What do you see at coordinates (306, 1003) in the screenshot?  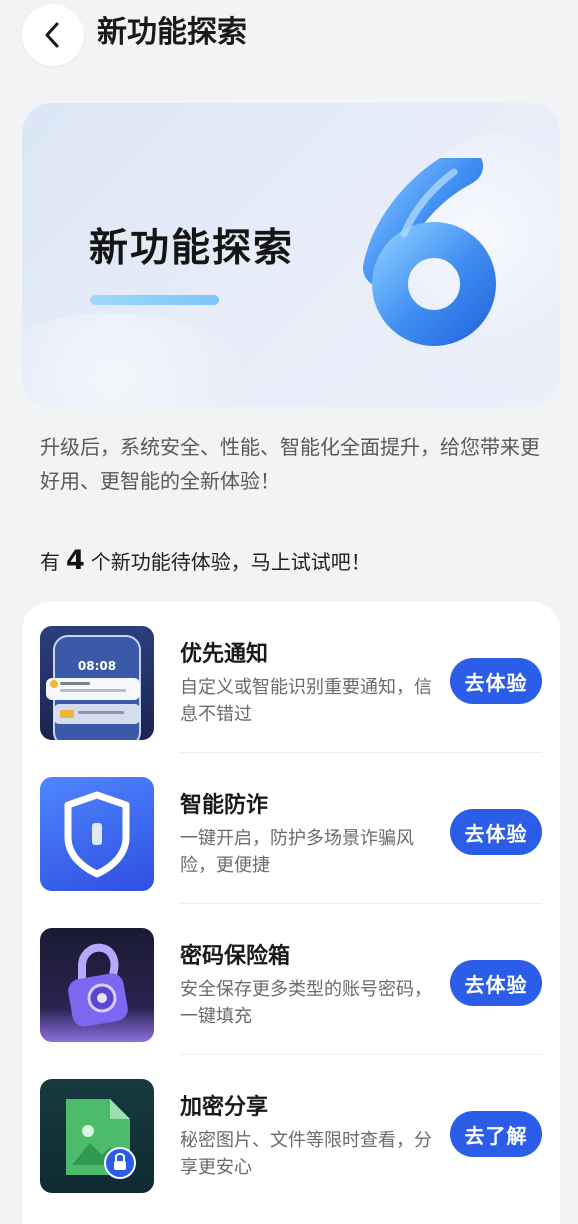 I see `feature-description: 安全保存更多类型的账号密码，一键填充` at bounding box center [306, 1003].